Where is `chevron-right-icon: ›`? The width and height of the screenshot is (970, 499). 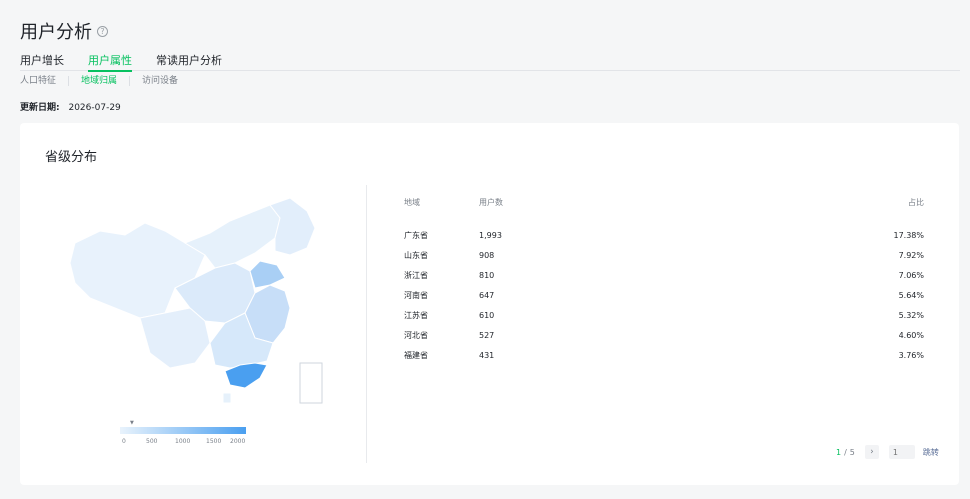 chevron-right-icon: › is located at coordinates (872, 452).